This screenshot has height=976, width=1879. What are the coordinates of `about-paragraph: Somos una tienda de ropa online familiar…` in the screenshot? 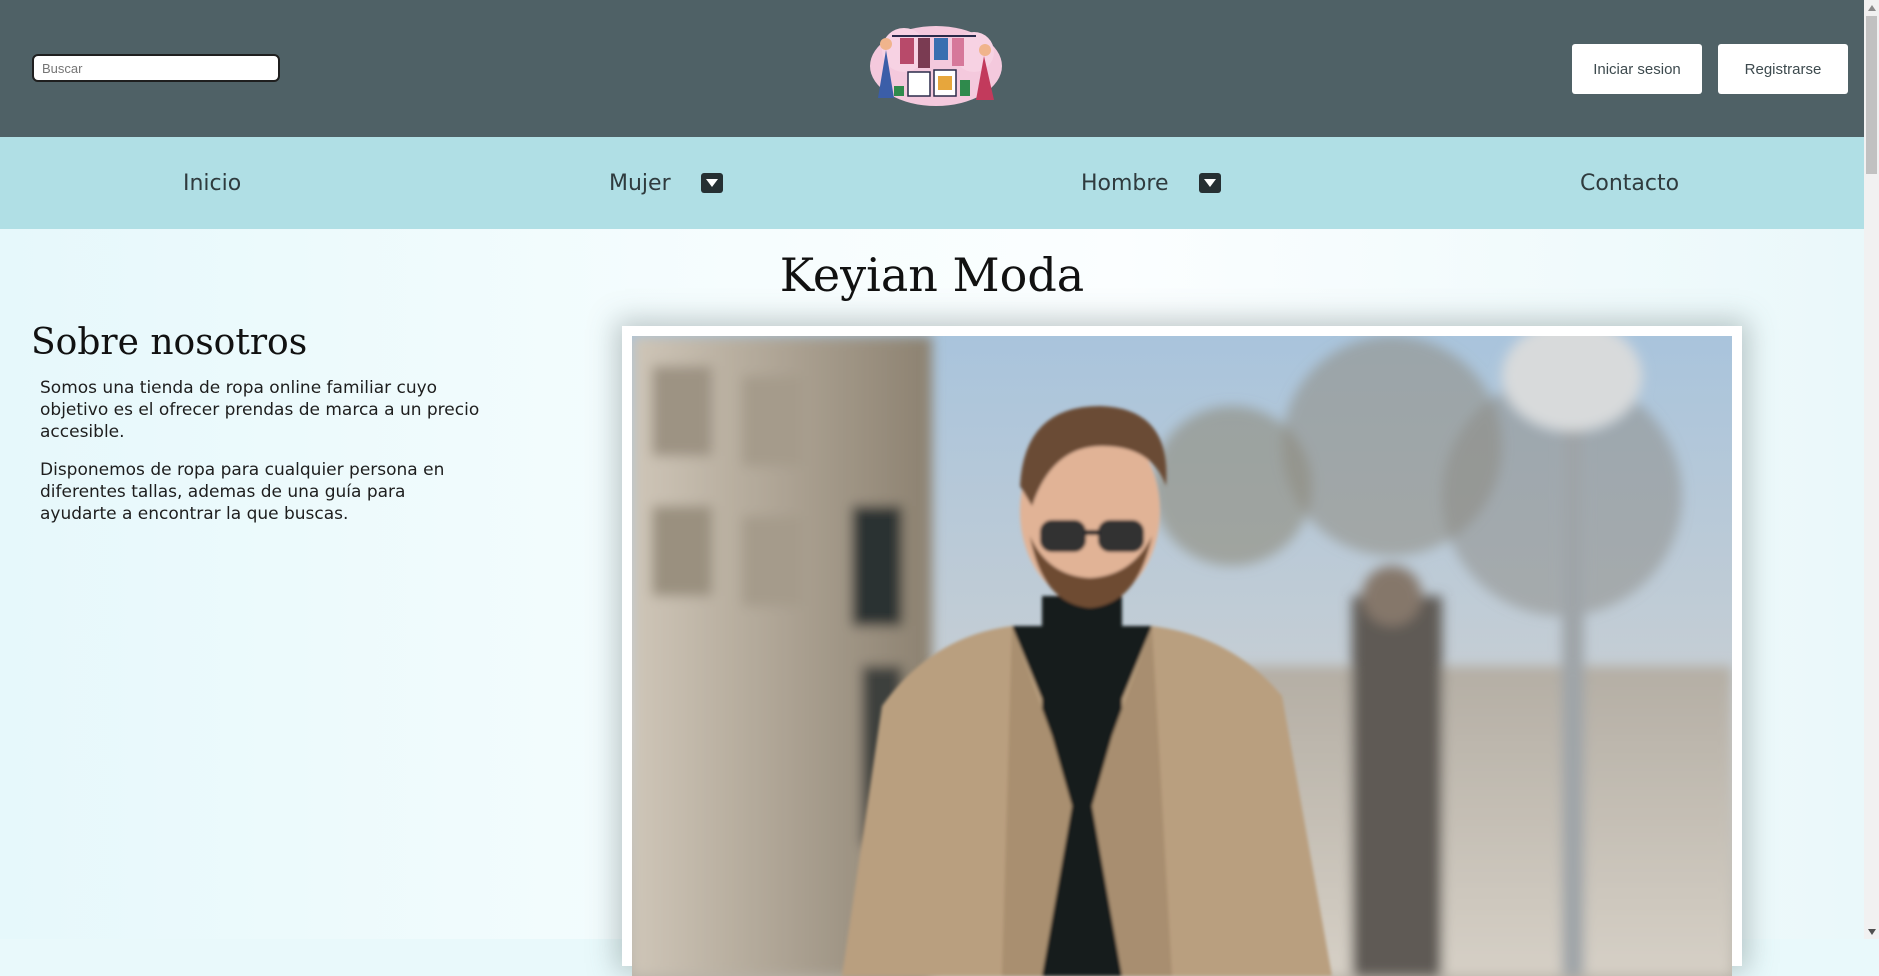 It's located at (260, 410).